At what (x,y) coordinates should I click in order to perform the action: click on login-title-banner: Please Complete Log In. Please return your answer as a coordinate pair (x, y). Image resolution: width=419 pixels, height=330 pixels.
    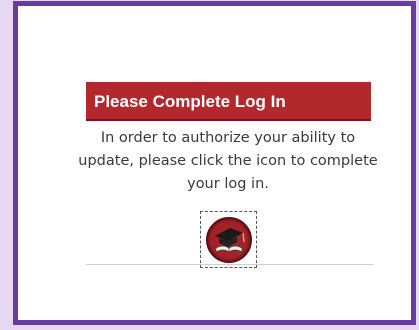
    Looking at the image, I should click on (228, 101).